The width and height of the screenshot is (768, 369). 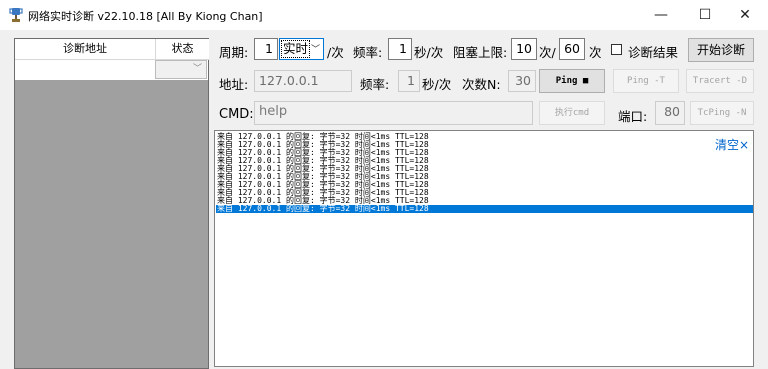 I want to click on column-header-address: 诊断地址, so click(x=85, y=49).